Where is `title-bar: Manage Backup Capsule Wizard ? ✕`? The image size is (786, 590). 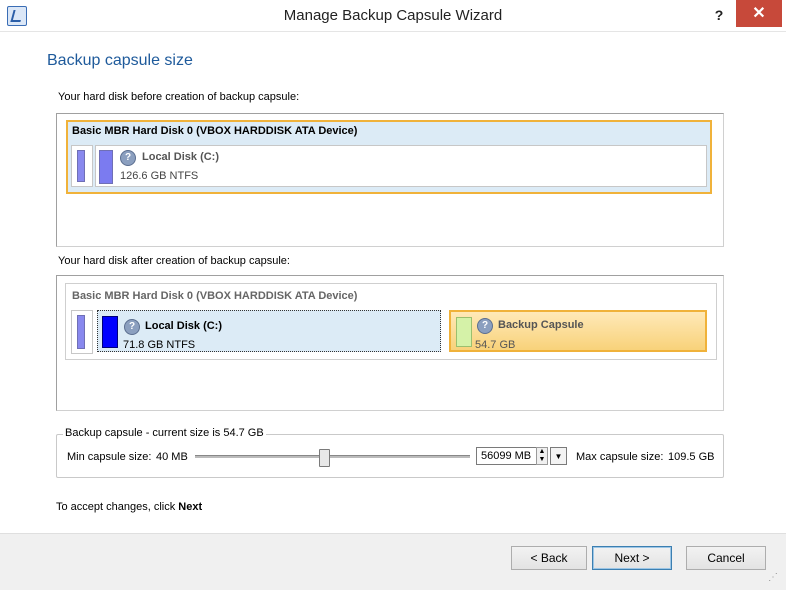
title-bar: Manage Backup Capsule Wizard ? ✕ is located at coordinates (393, 16).